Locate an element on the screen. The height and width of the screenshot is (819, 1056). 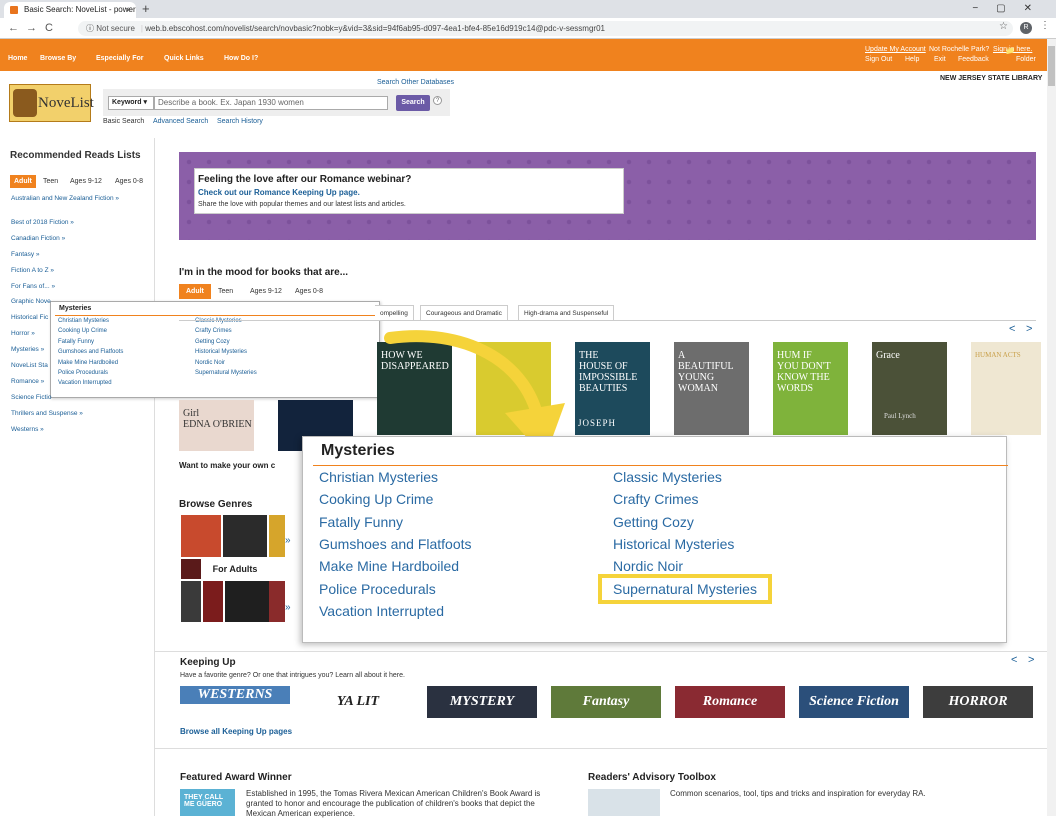
sidebar-tab-teen: Teen is located at coordinates (50, 181).